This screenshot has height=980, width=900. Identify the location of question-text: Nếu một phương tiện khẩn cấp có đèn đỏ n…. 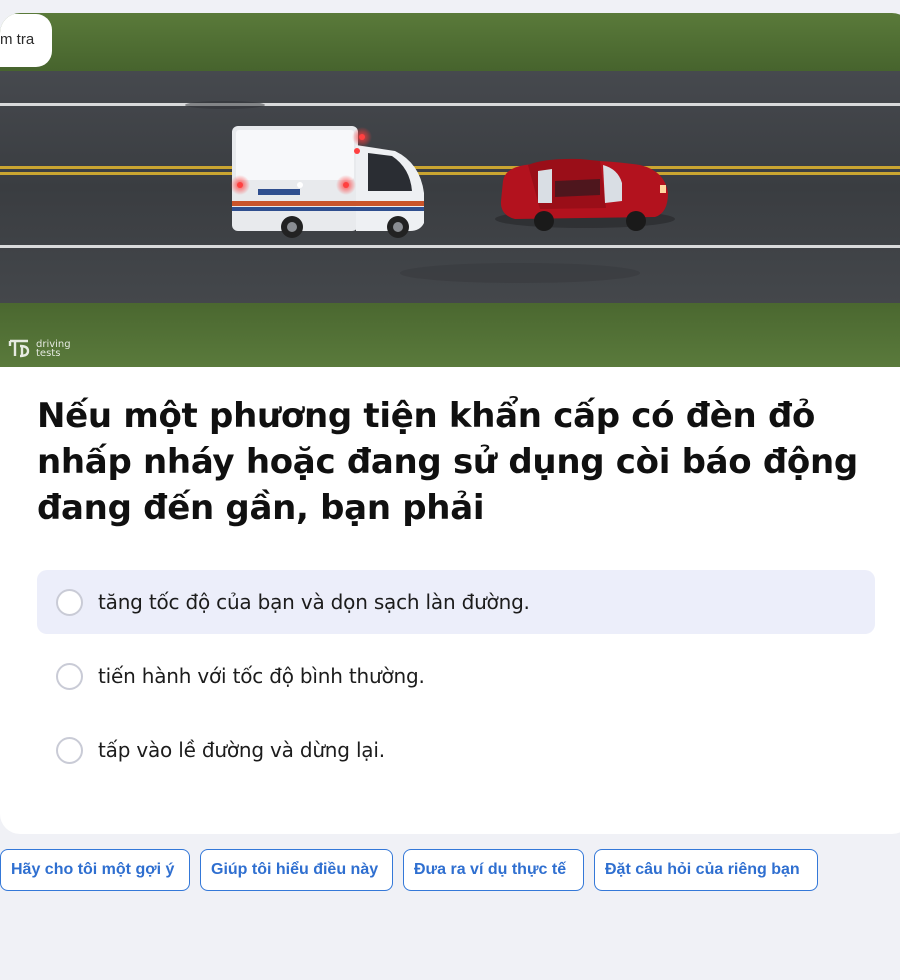
(447, 462).